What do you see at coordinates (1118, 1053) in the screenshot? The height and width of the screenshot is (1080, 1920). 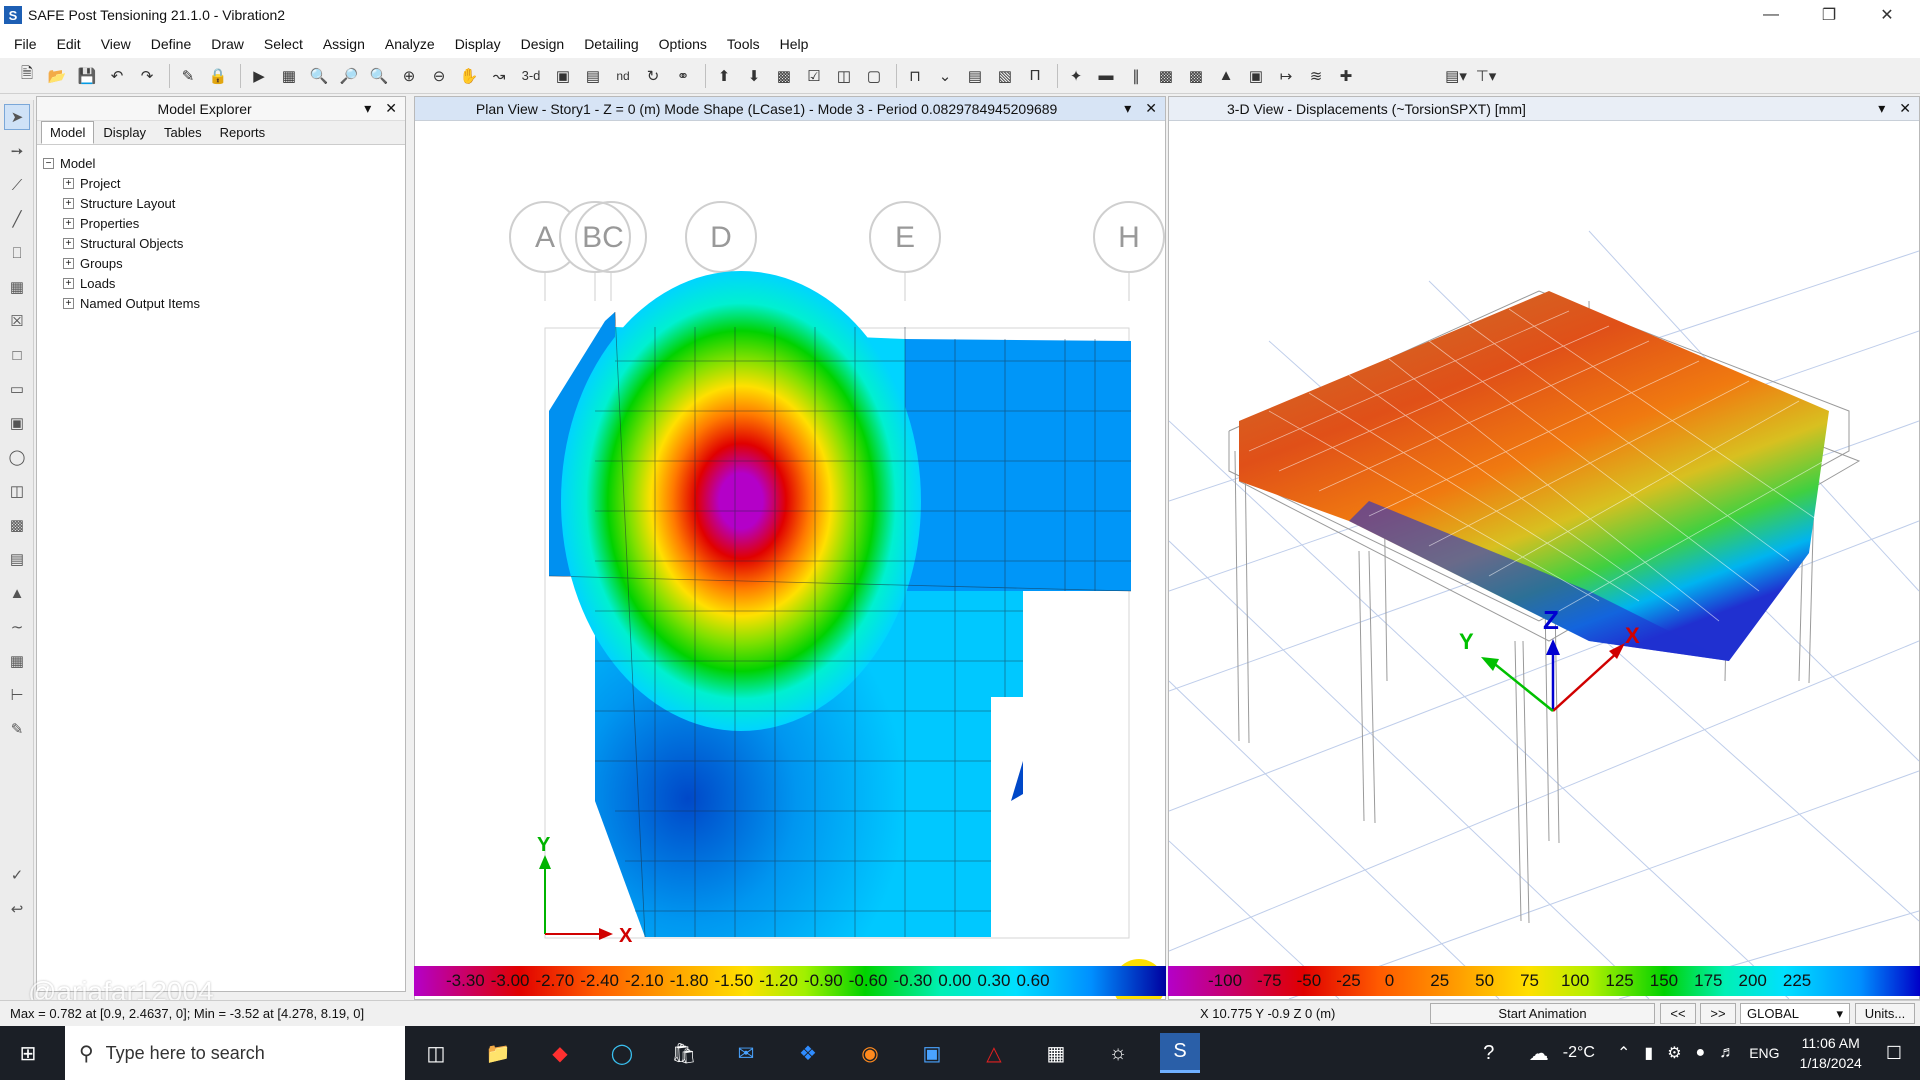 I see `app-globe-button: ☼` at bounding box center [1118, 1053].